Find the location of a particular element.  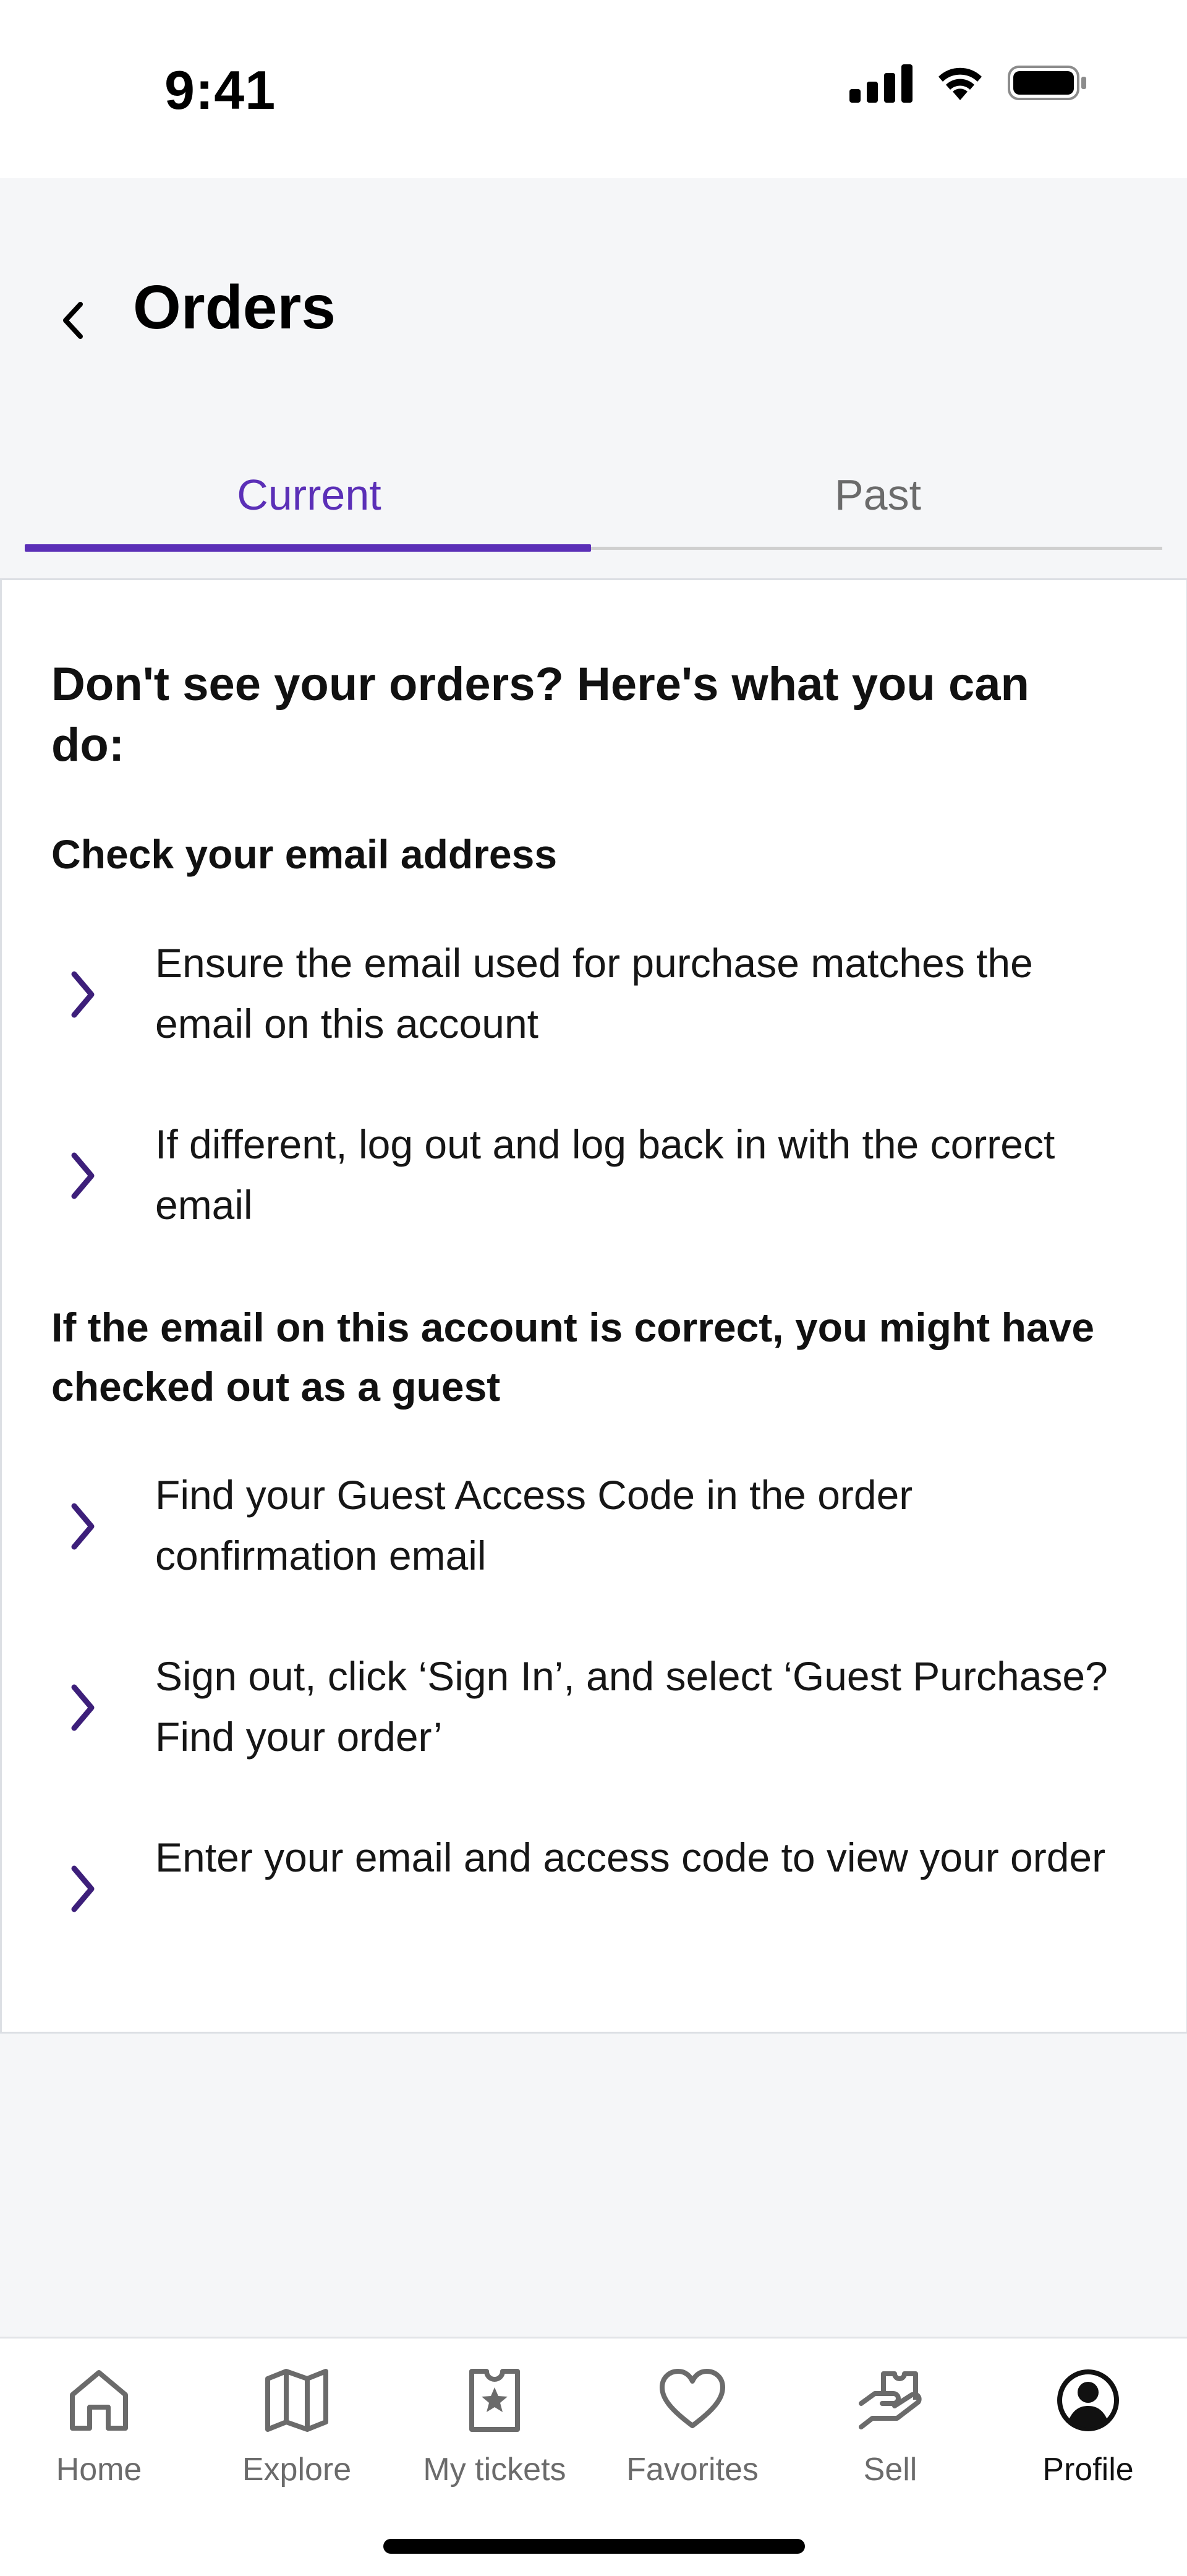

status-time: 9:41 is located at coordinates (220, 90).